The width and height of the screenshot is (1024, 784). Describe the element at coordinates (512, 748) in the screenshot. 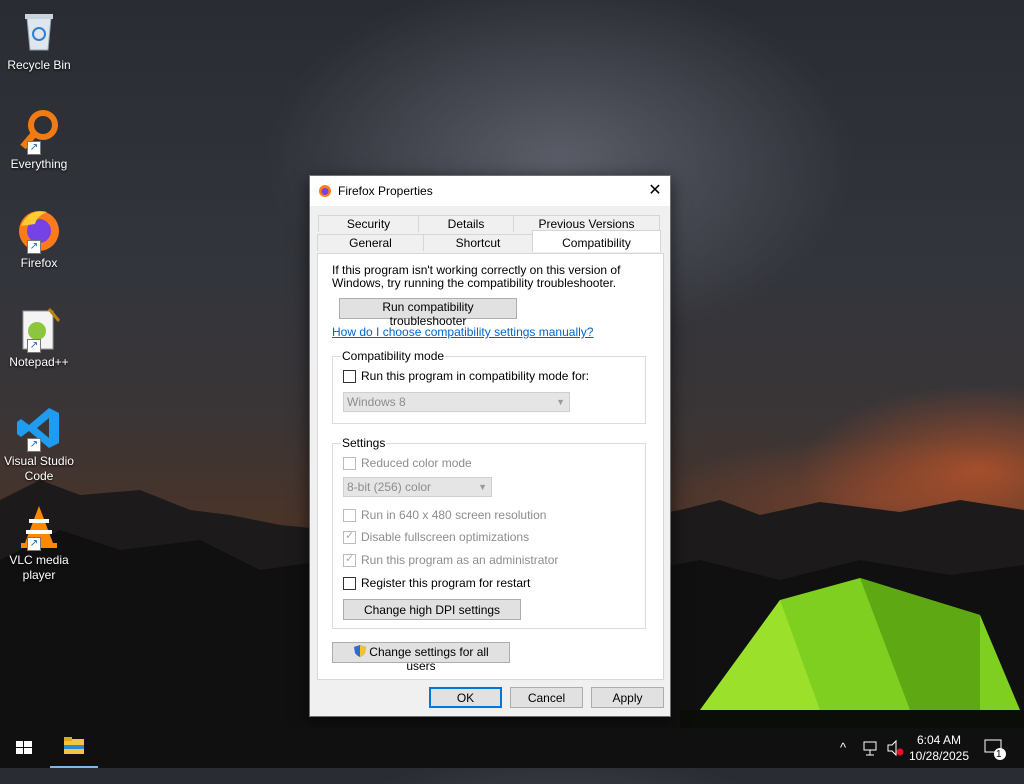

I see `taskbar: ^ 6:04 AM 10/28/2025 1` at that location.